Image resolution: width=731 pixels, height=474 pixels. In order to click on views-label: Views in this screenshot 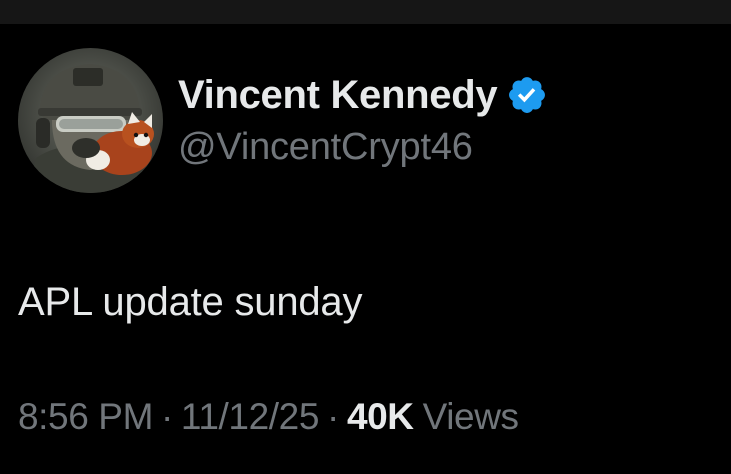, I will do `click(471, 417)`.